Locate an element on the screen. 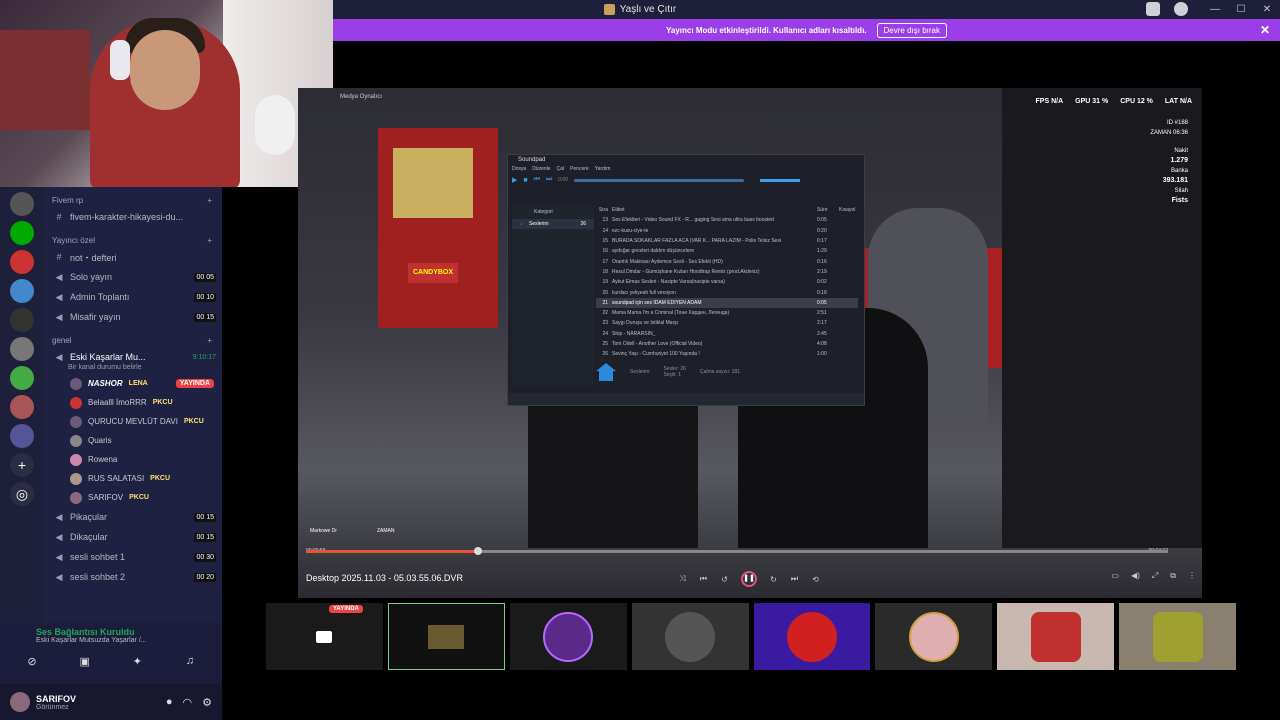 The image size is (1280, 720). more-icon: ⋮ is located at coordinates (1192, 576).